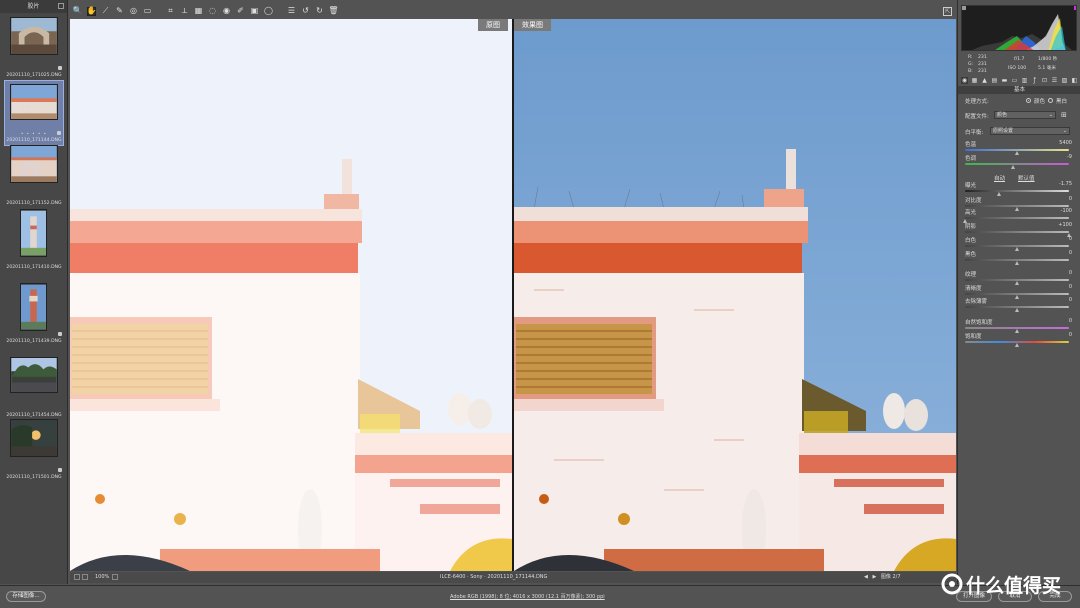 The height and width of the screenshot is (608, 1080). I want to click on radial-filter-icon: ◯, so click(268, 11).